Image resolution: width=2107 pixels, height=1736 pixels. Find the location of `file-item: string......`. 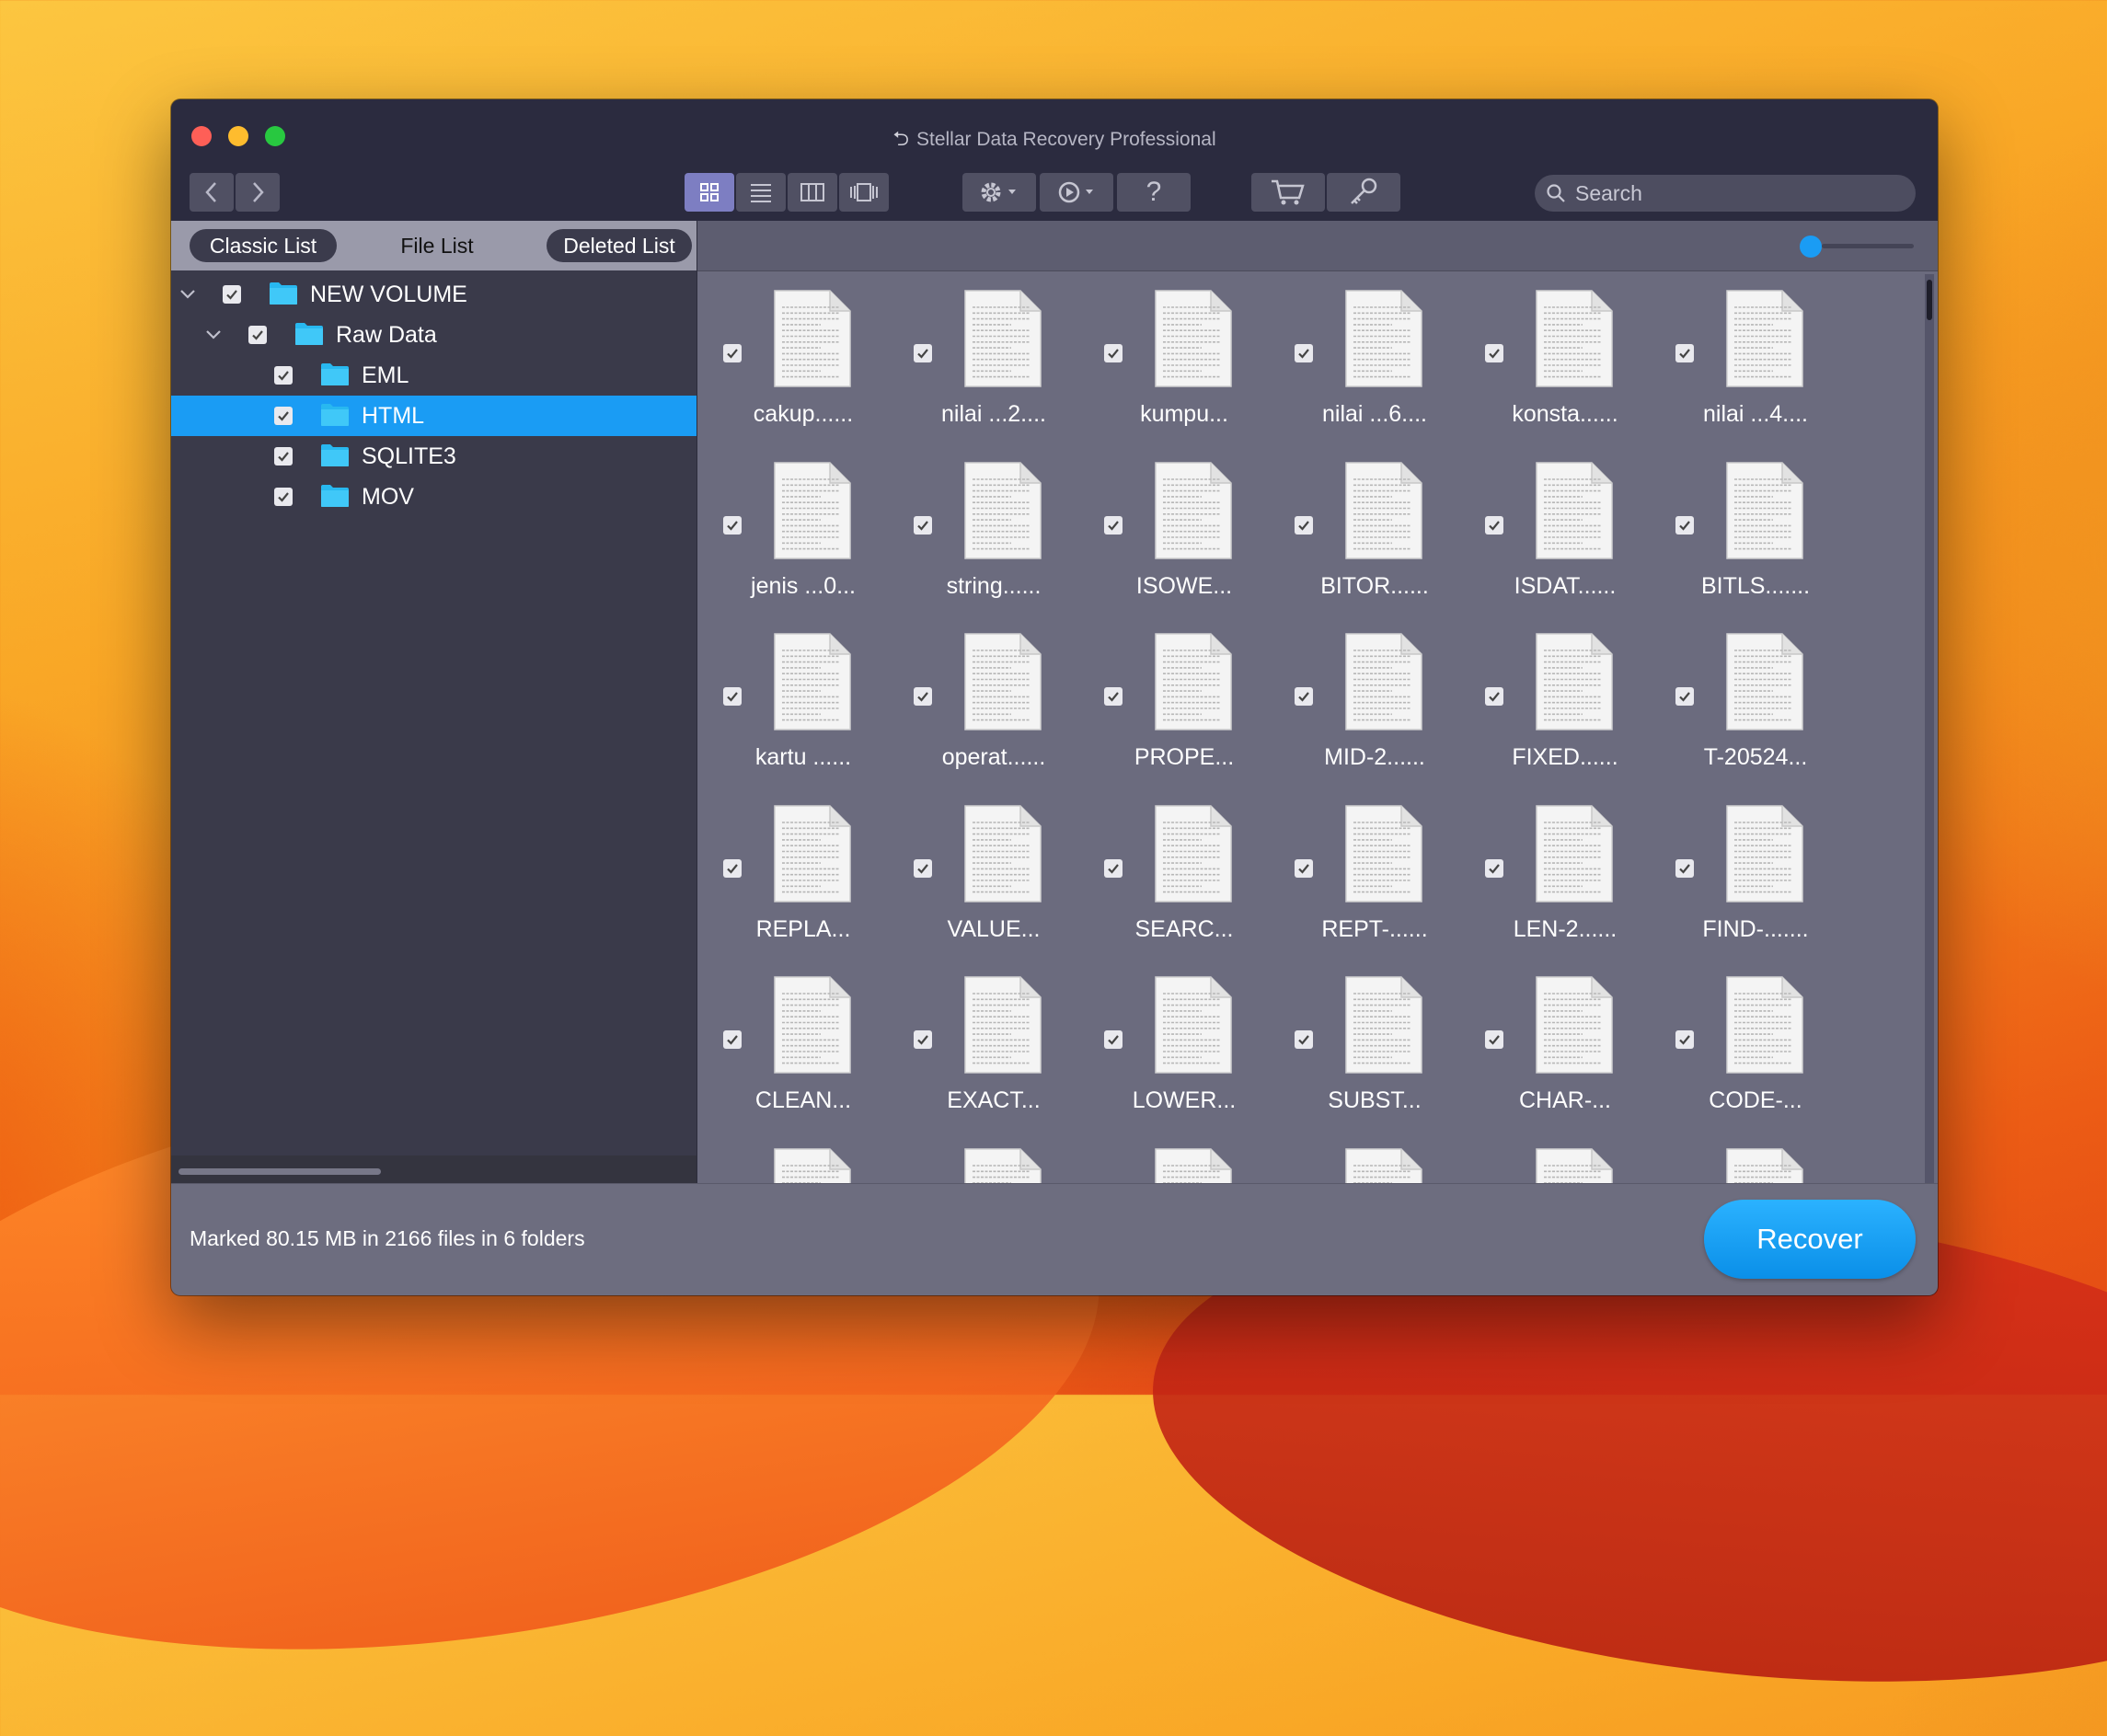

file-item: string...... is located at coordinates (994, 537).